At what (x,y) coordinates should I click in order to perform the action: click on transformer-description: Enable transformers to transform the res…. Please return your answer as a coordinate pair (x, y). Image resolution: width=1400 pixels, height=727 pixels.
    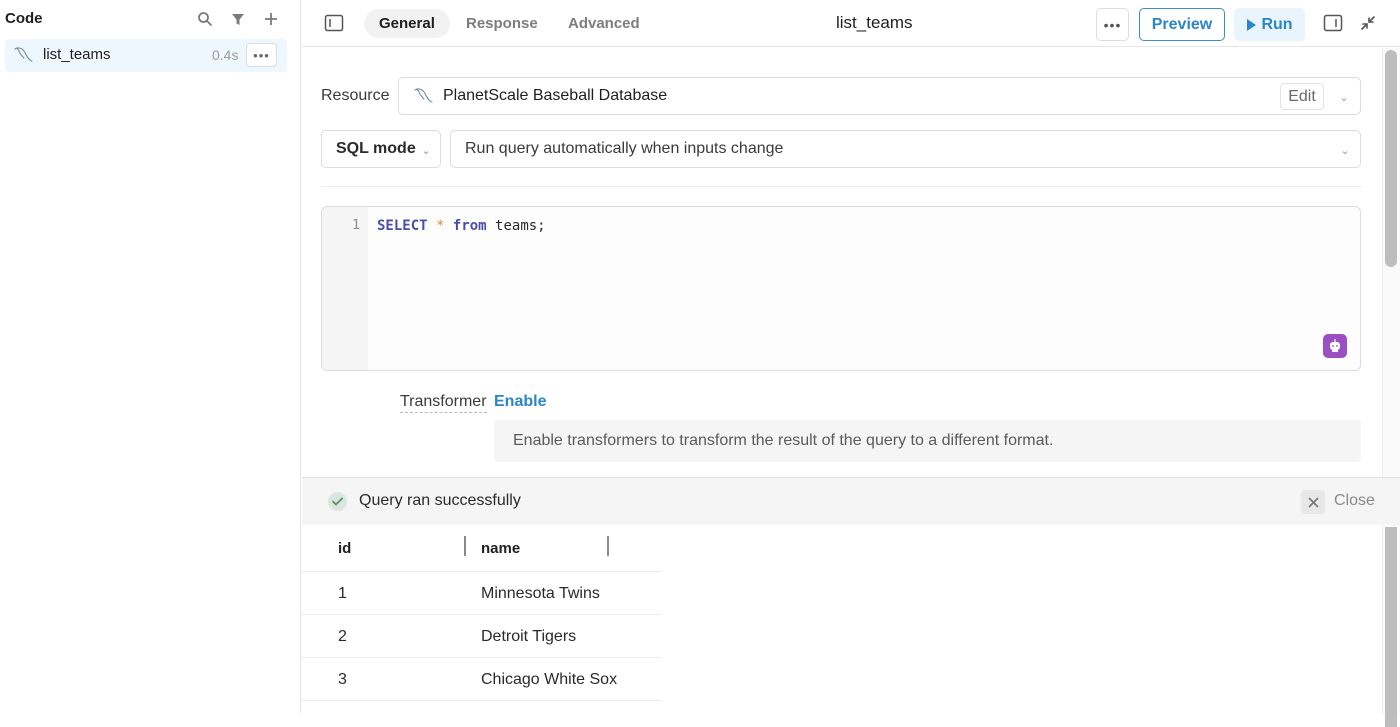
    Looking at the image, I should click on (783, 440).